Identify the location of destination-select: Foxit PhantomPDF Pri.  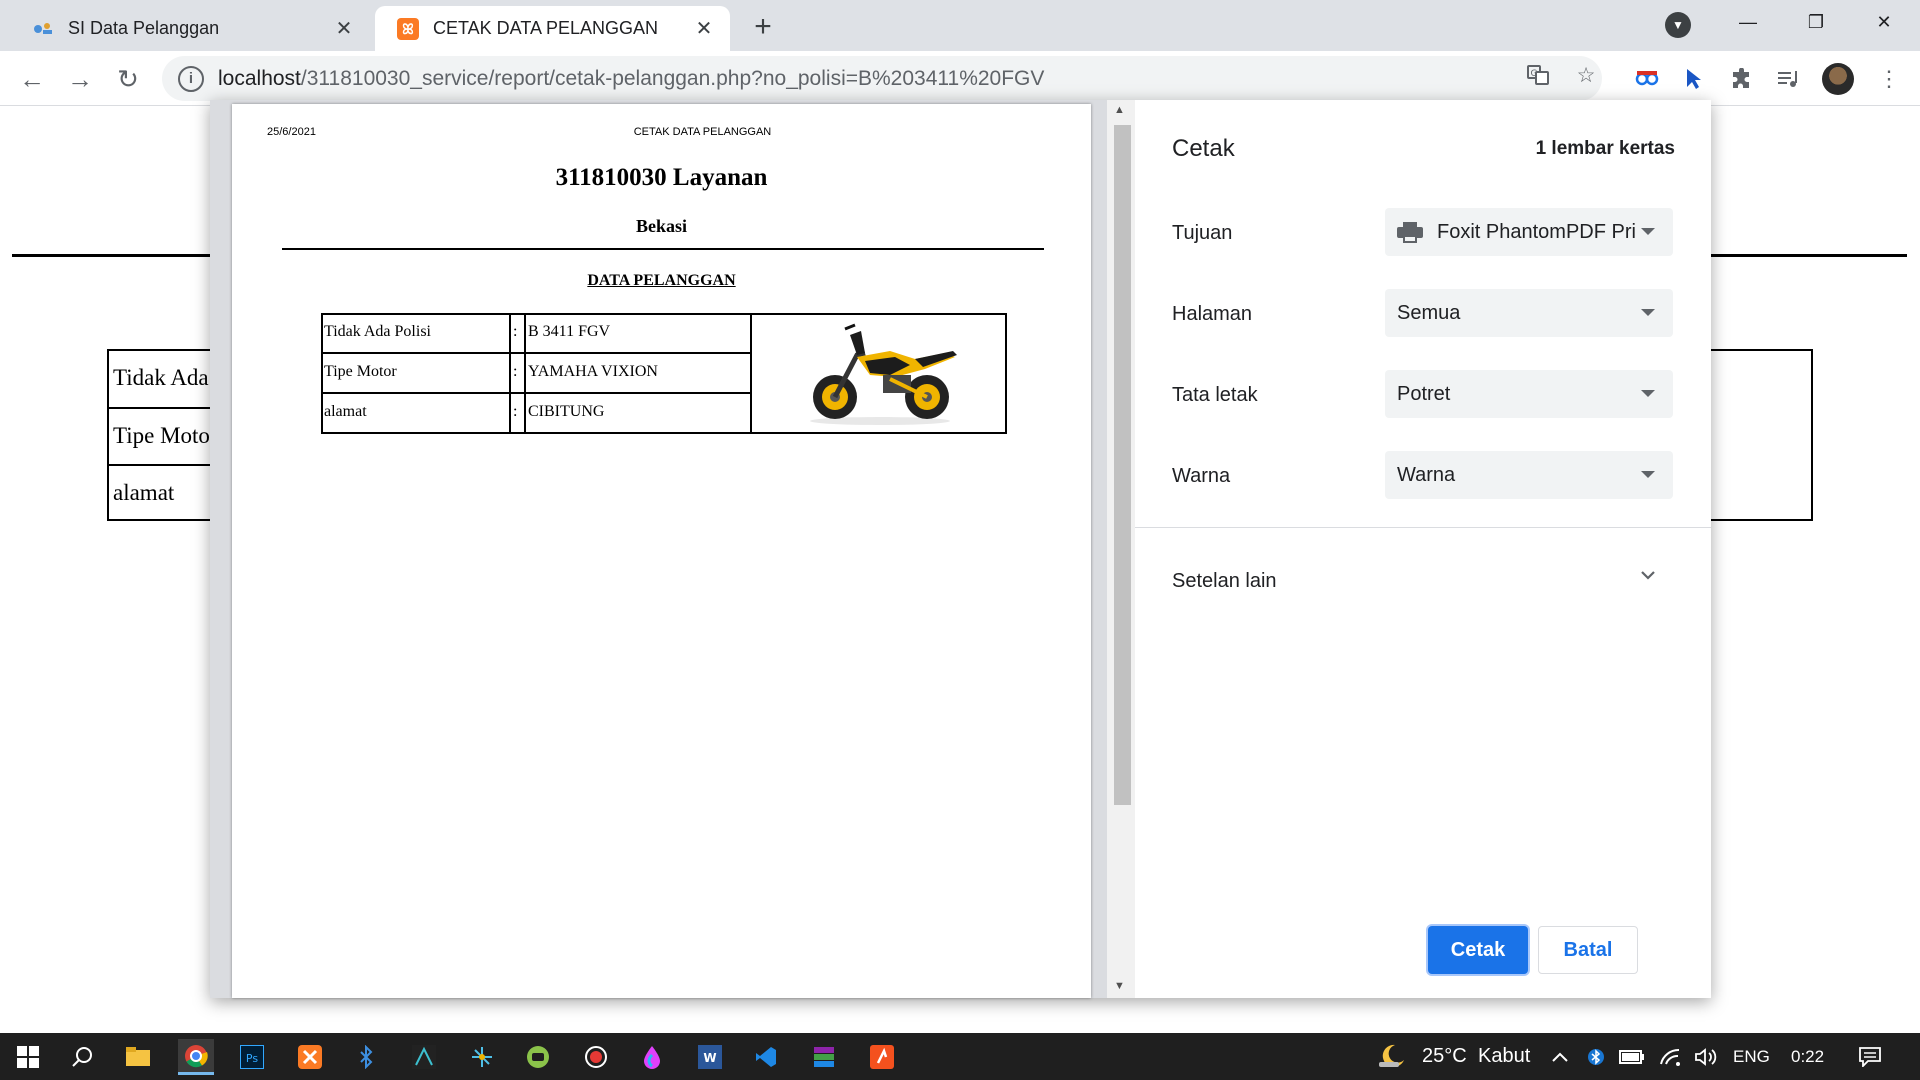
(1529, 232).